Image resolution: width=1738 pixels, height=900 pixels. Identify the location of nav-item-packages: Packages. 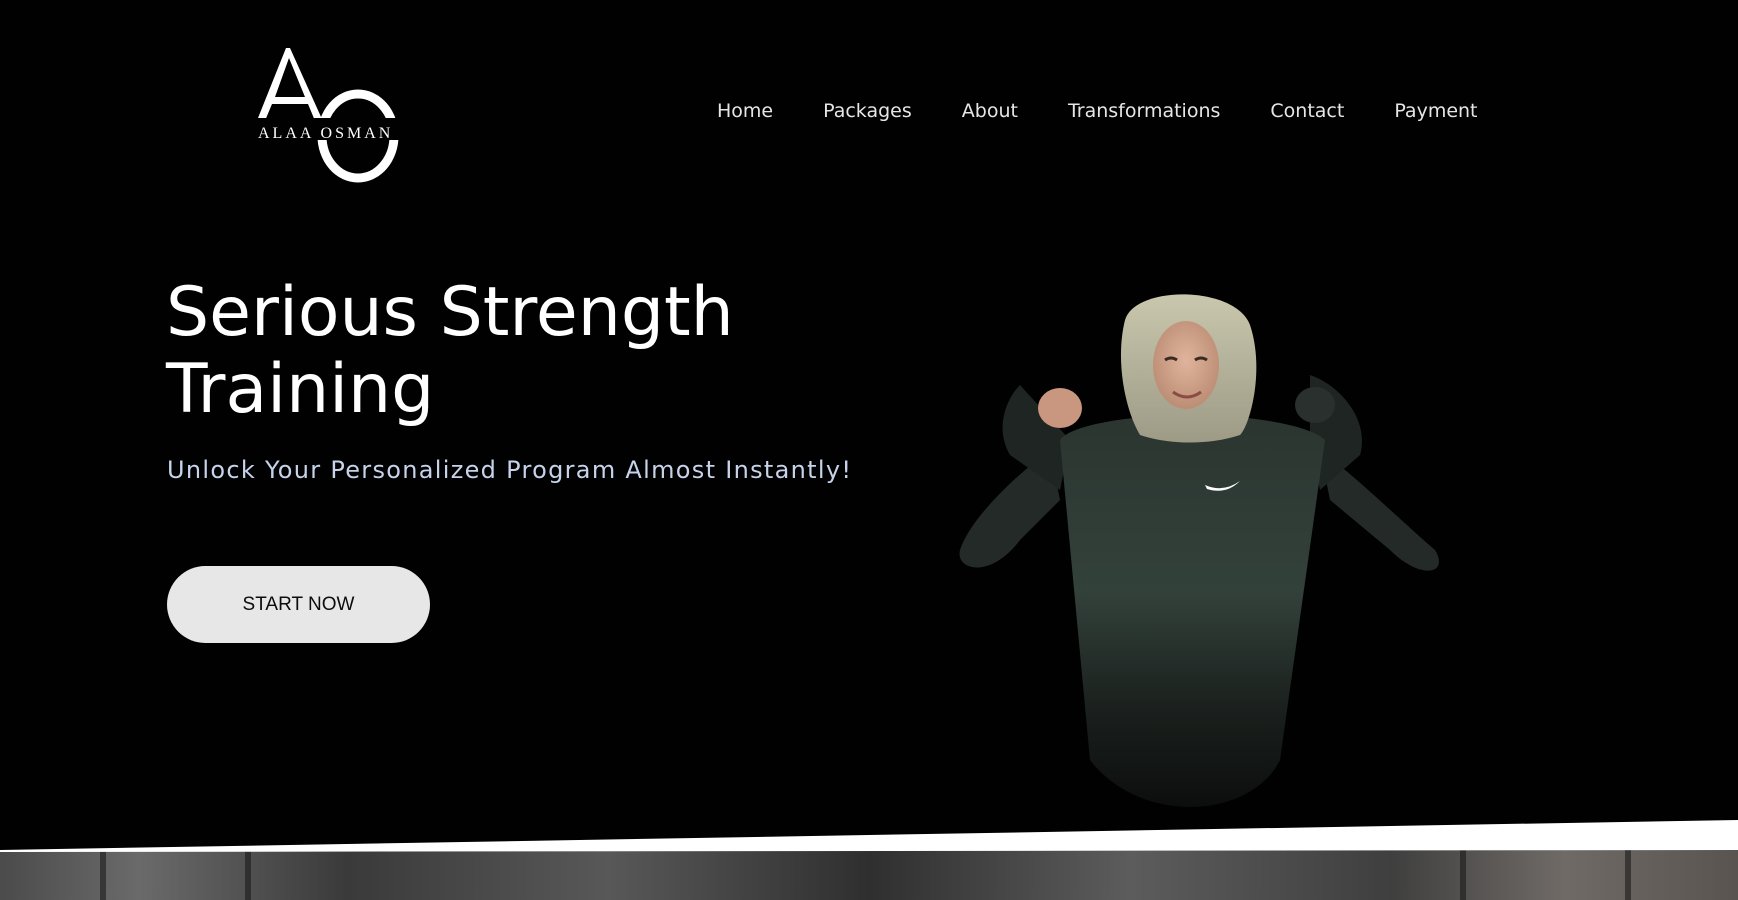
(867, 111).